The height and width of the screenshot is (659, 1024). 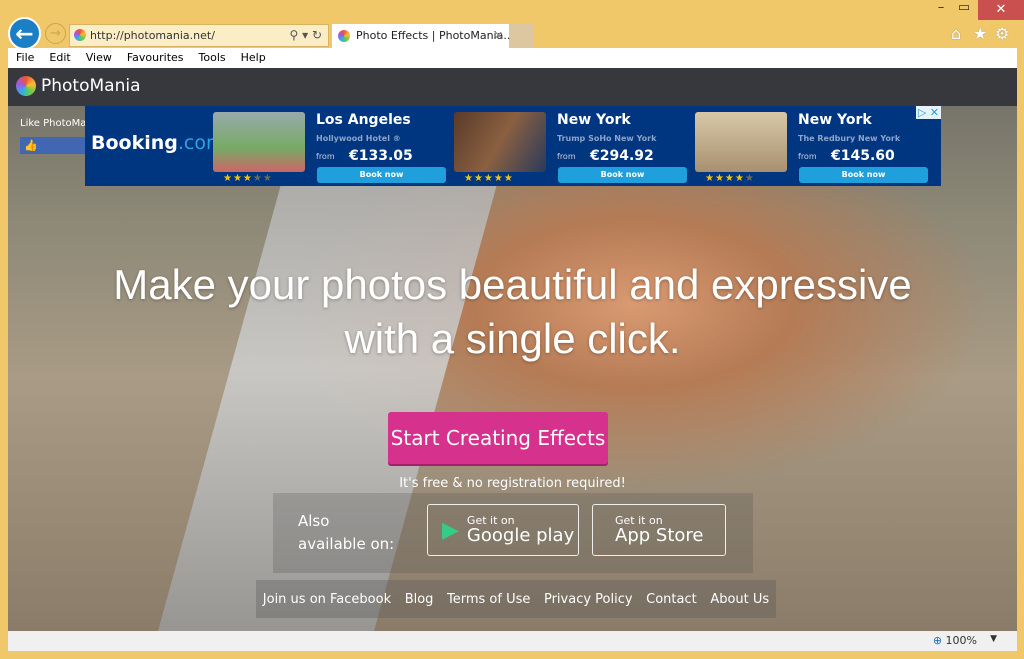 I want to click on zoom-control: ⊕ 100%, so click(x=955, y=640).